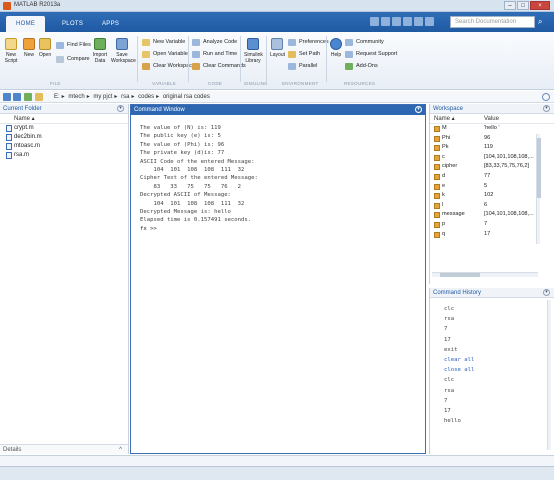 Image resolution: width=554 pixels, height=480 pixels. Describe the element at coordinates (523, 5) in the screenshot. I see `maximize-button: □` at that location.